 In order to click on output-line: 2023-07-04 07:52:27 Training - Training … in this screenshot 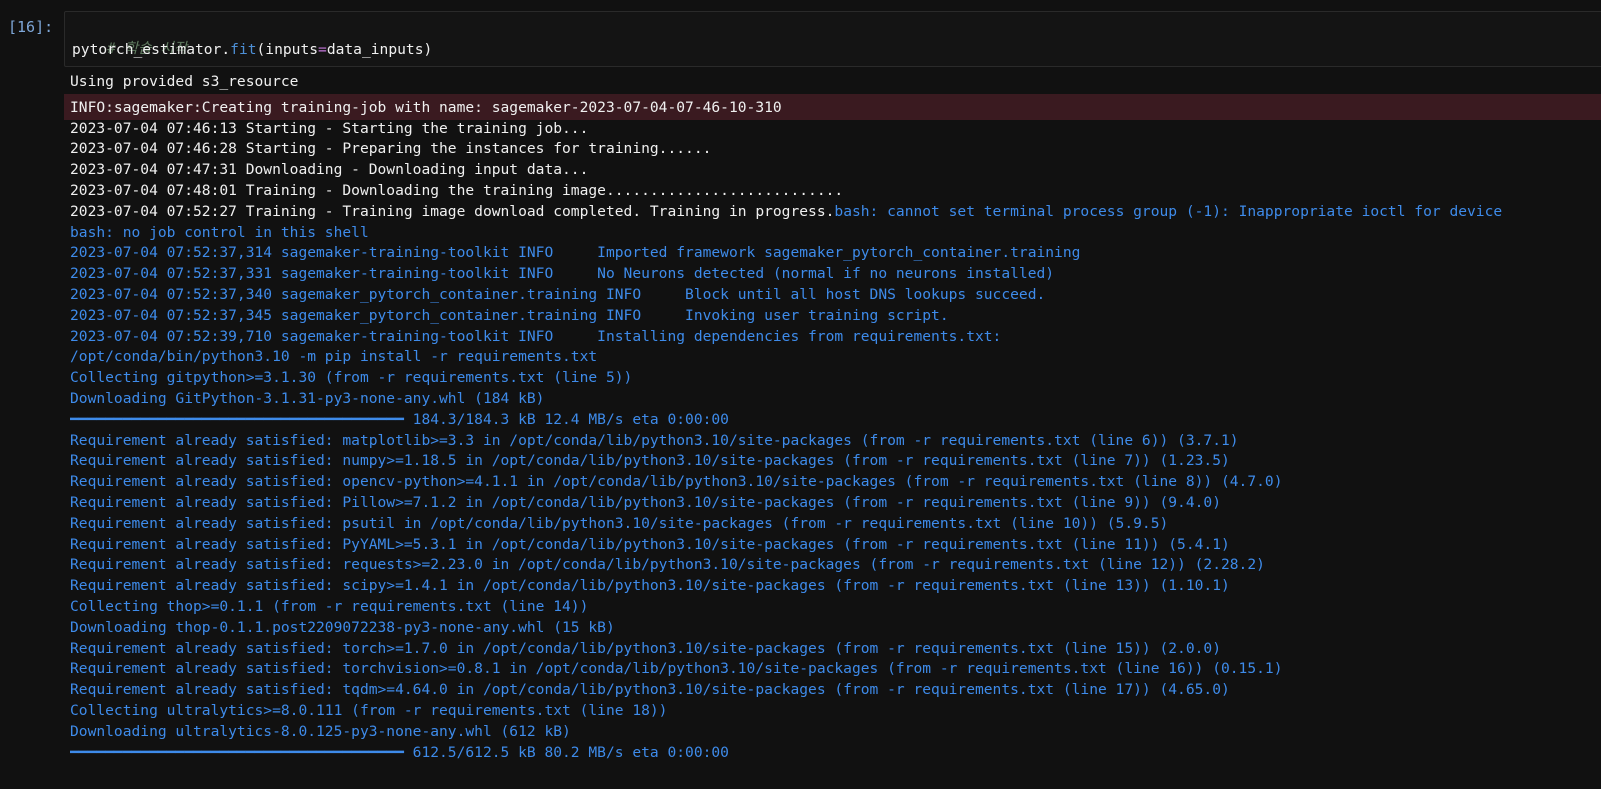, I will do `click(835, 212)`.